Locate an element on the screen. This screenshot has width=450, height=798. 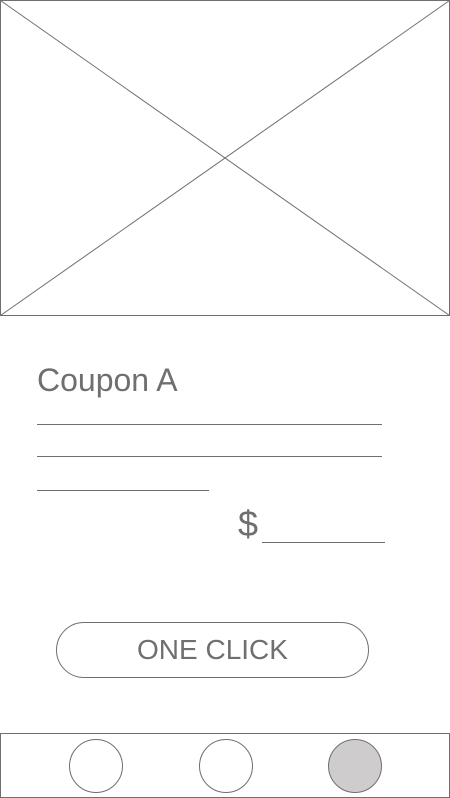
one-click-button: ONE CLICK is located at coordinates (212, 650).